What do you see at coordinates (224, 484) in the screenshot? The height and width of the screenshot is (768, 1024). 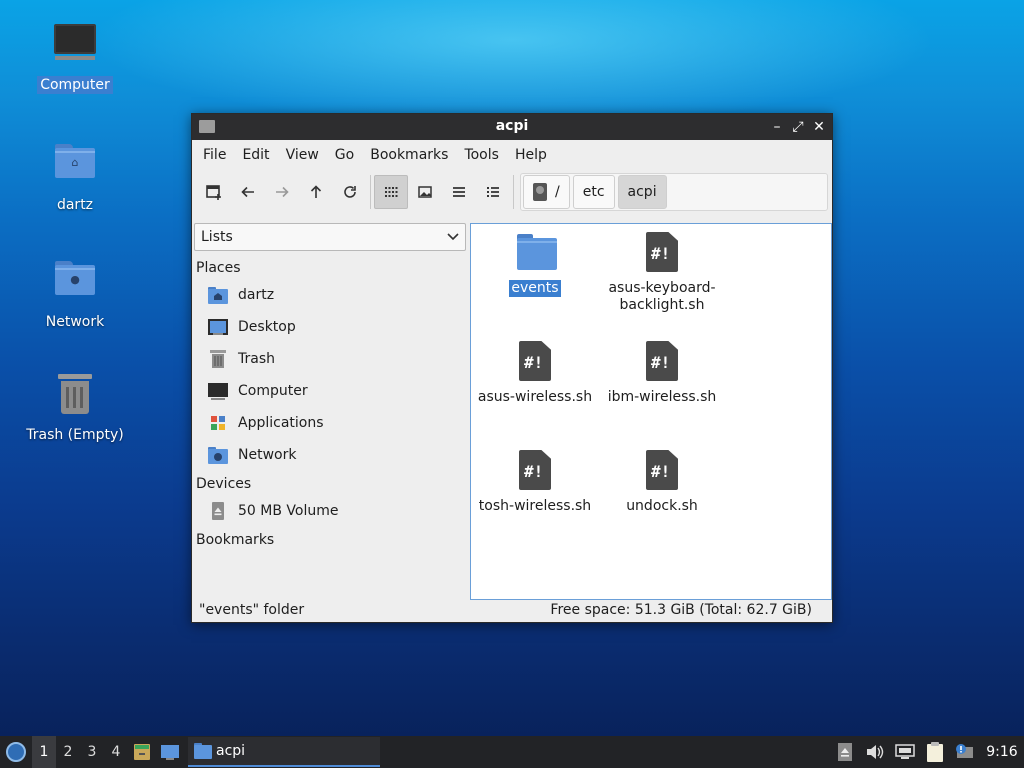 I see `section-devices: Devices` at bounding box center [224, 484].